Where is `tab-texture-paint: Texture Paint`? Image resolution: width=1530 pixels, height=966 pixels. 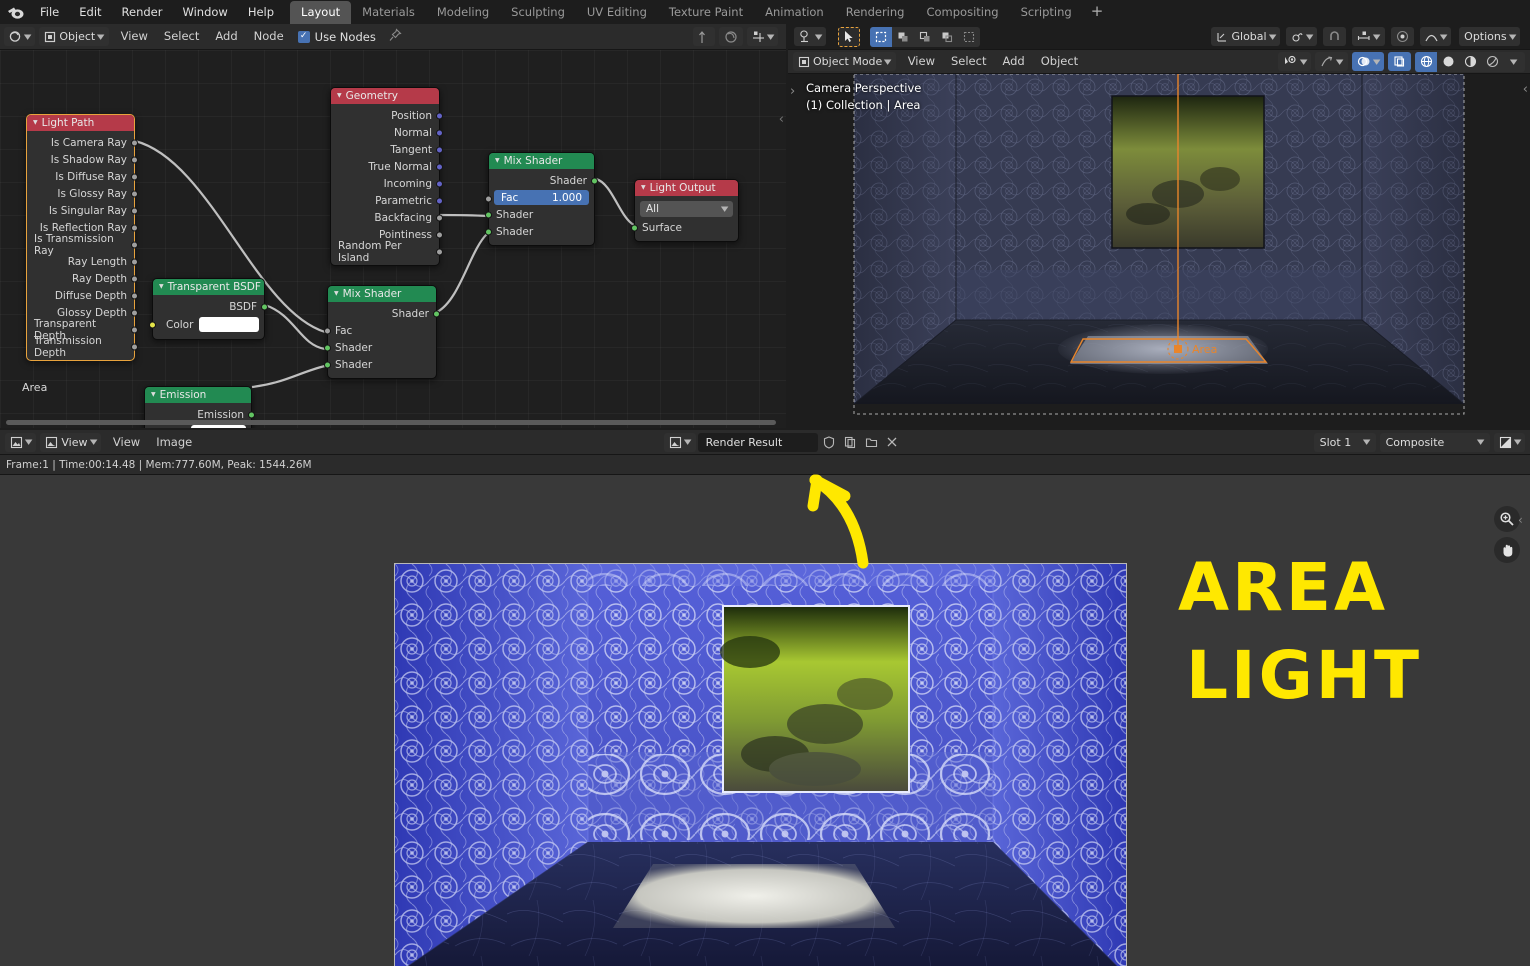
tab-texture-paint: Texture Paint is located at coordinates (706, 12).